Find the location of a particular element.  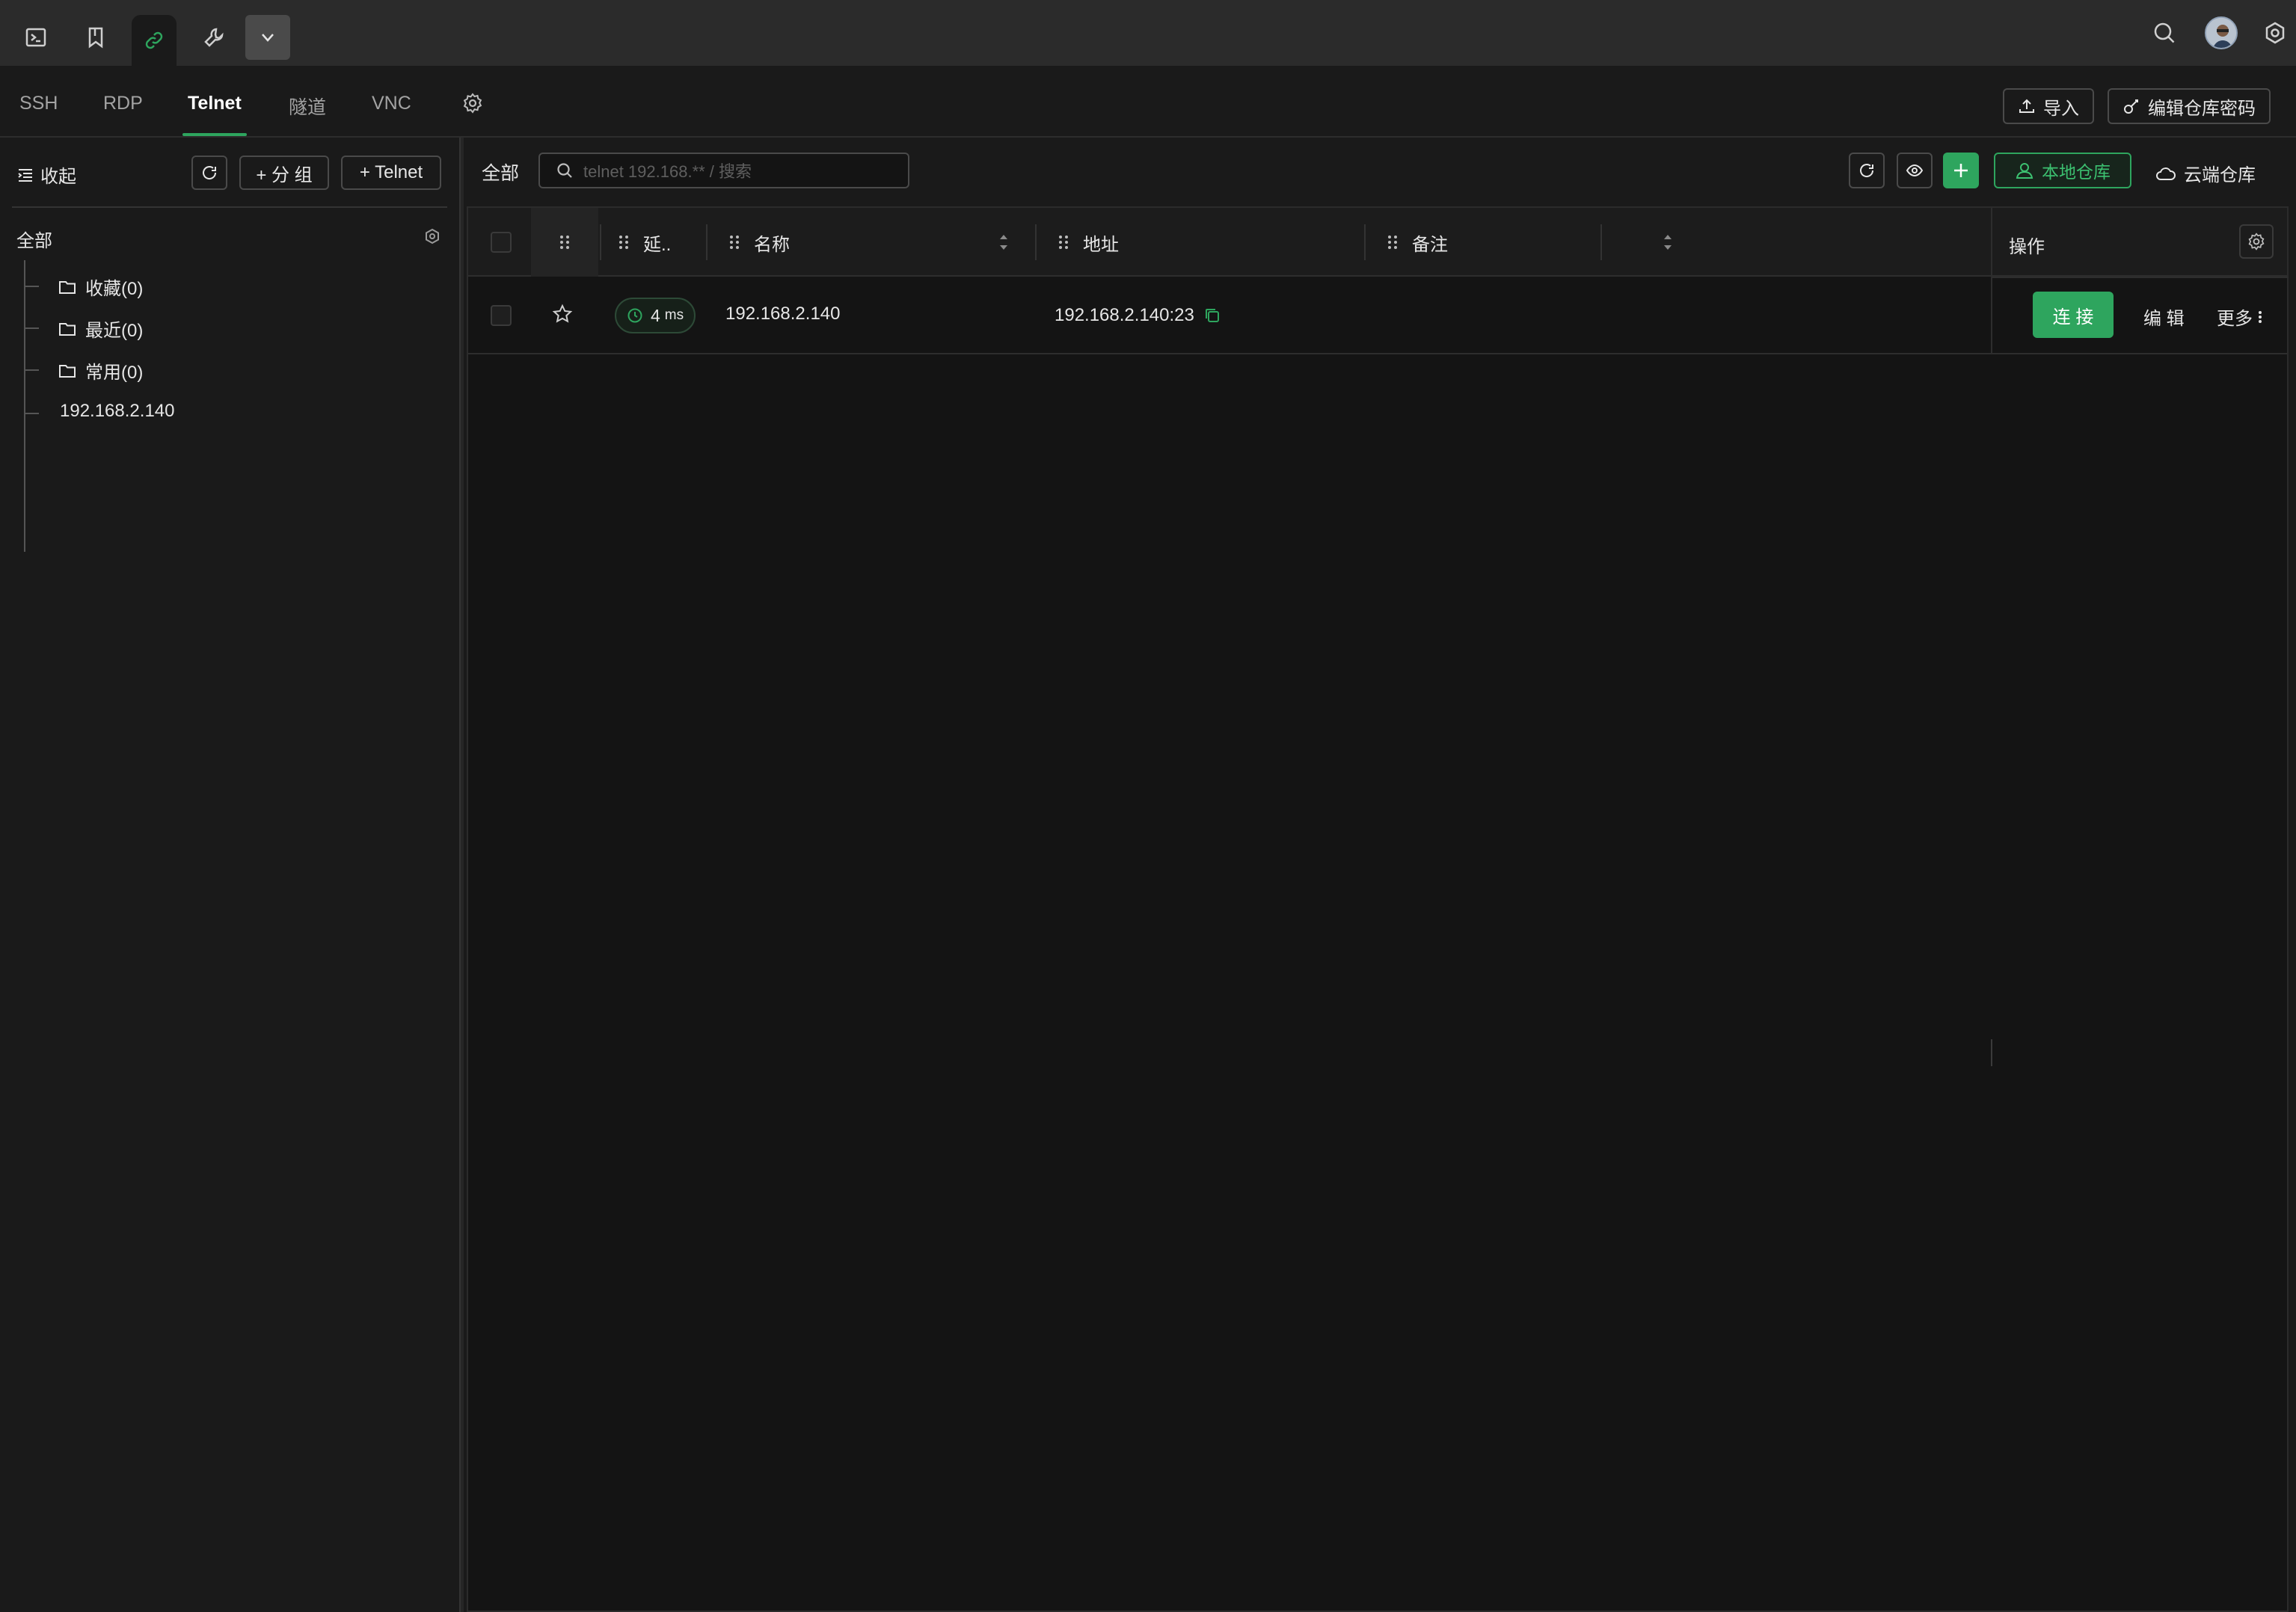

search-input: telnet 192.168.** / 搜索 is located at coordinates (723, 171).